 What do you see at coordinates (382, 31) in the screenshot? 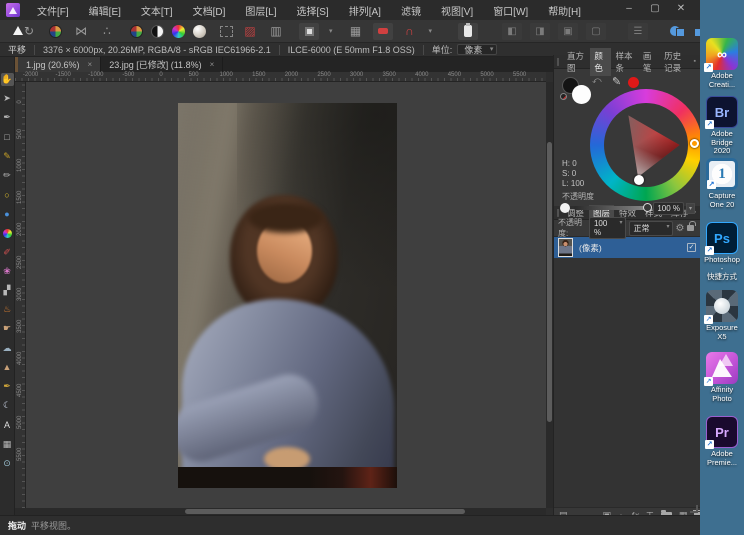
I see `color-toggle-button` at bounding box center [382, 31].